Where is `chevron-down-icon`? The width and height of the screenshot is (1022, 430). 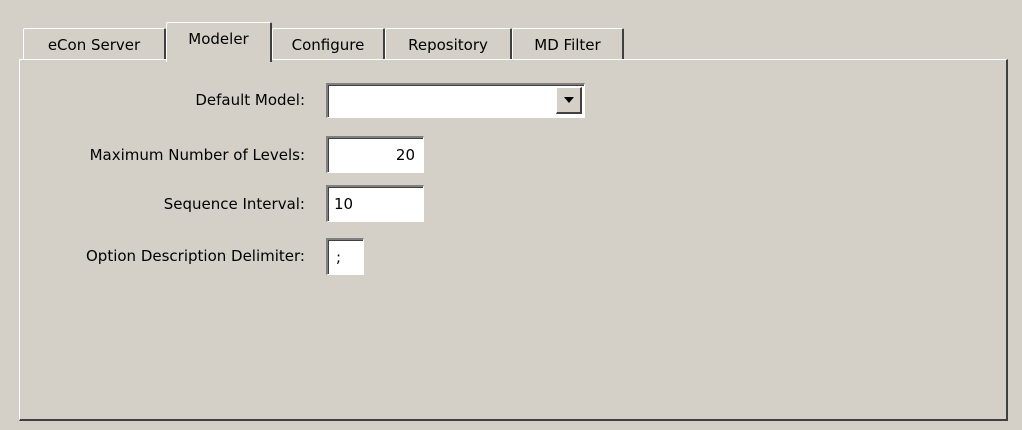
chevron-down-icon is located at coordinates (568, 100).